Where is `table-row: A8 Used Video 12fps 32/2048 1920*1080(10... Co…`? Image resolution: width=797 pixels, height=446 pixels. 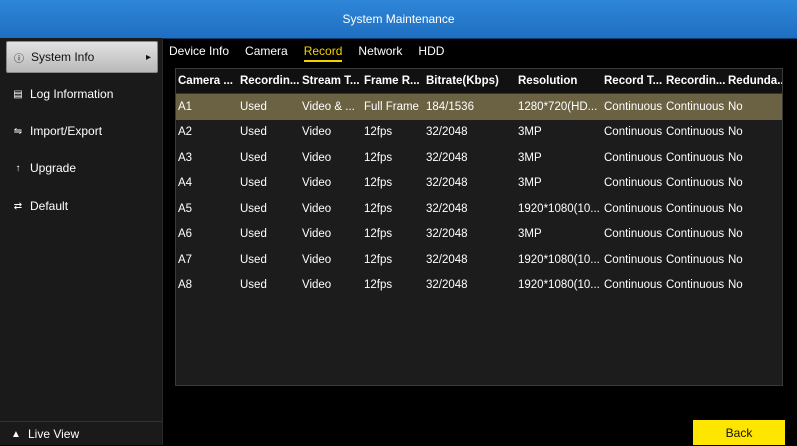 table-row: A8 Used Video 12fps 32/2048 1920*1080(10... Co… is located at coordinates (479, 286).